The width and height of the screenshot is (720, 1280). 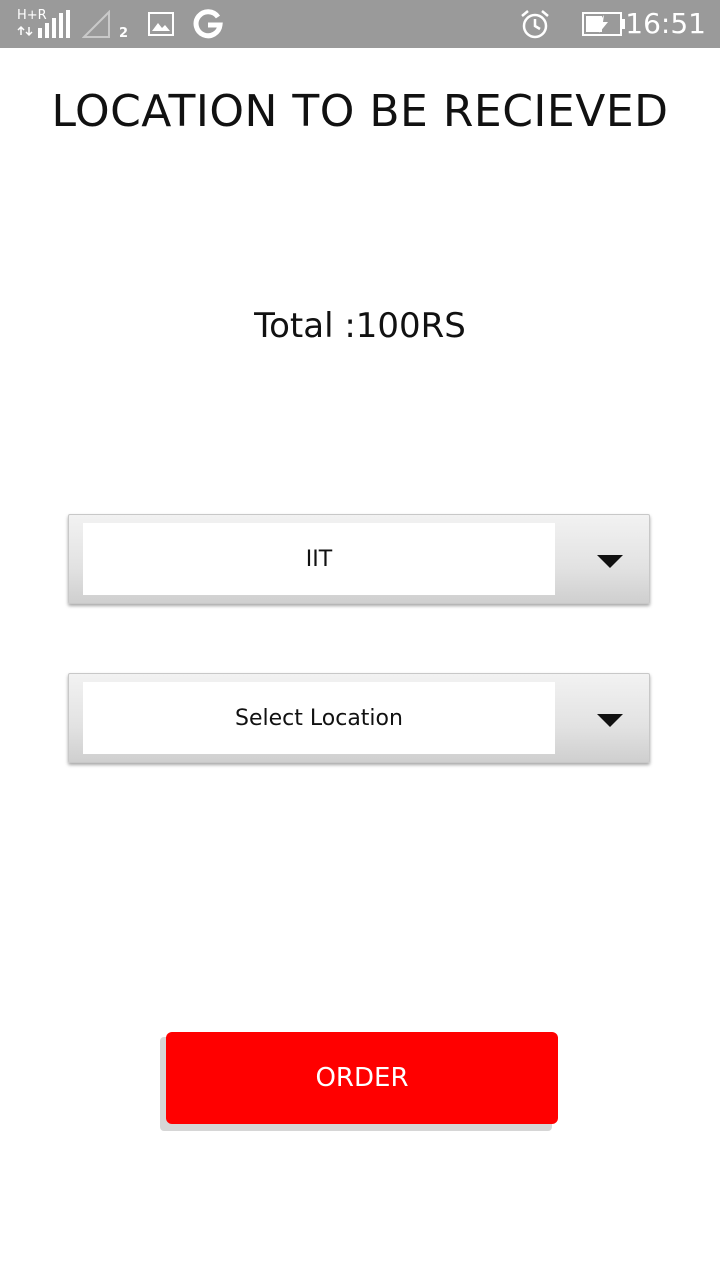 I want to click on image-notification-icon, so click(x=161, y=24).